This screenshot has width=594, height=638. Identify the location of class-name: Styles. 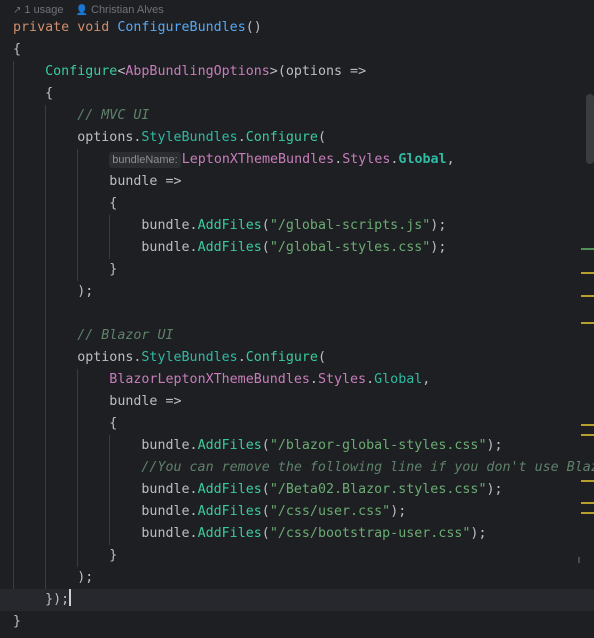
(366, 159).